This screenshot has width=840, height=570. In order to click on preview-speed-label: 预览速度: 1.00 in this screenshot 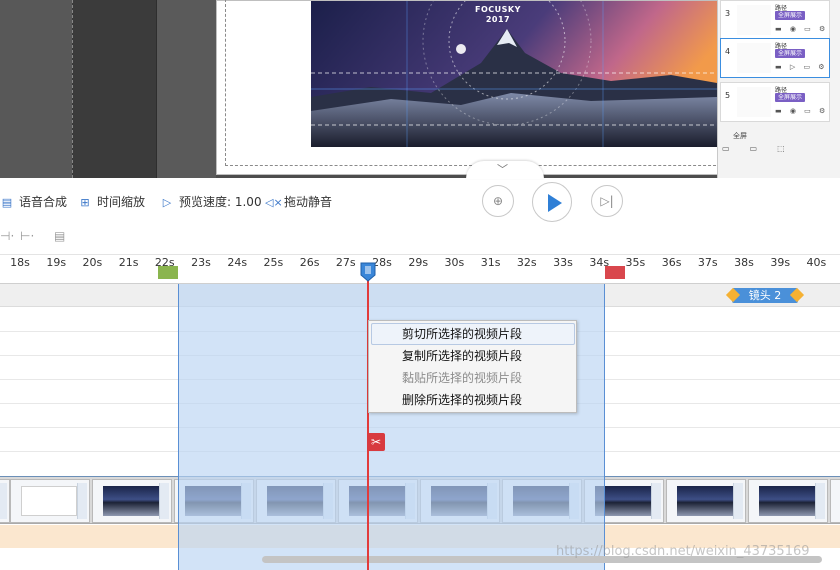, I will do `click(220, 202)`.